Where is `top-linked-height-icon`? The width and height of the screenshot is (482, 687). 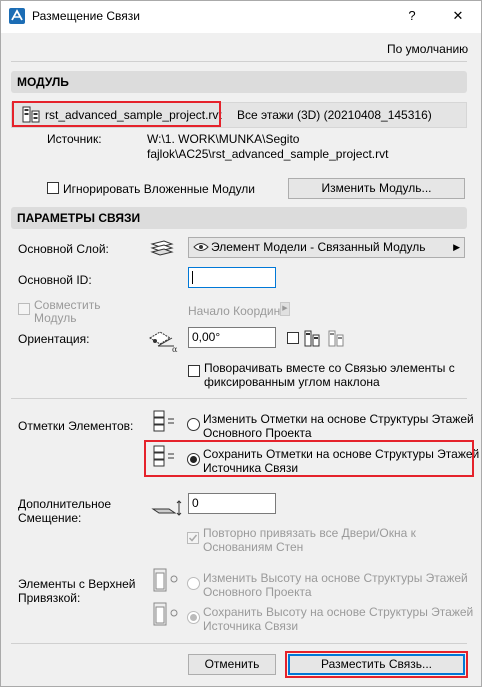 top-linked-height-icon is located at coordinates (165, 580).